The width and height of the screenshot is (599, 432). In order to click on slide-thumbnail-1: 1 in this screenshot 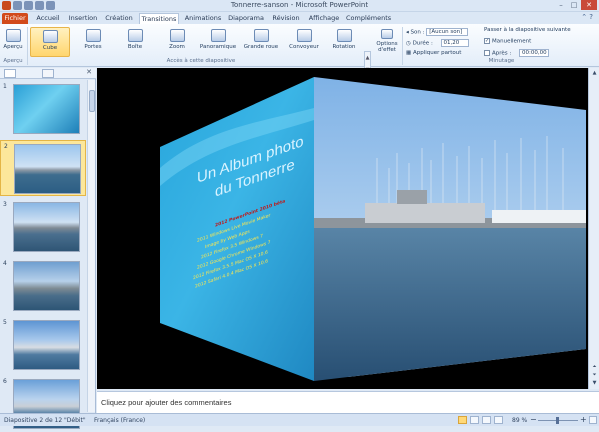, I will do `click(43, 109)`.